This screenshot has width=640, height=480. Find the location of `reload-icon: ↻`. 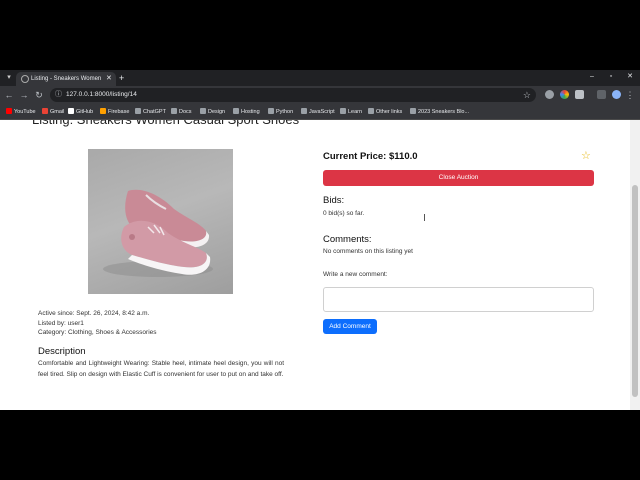

reload-icon: ↻ is located at coordinates (39, 95).